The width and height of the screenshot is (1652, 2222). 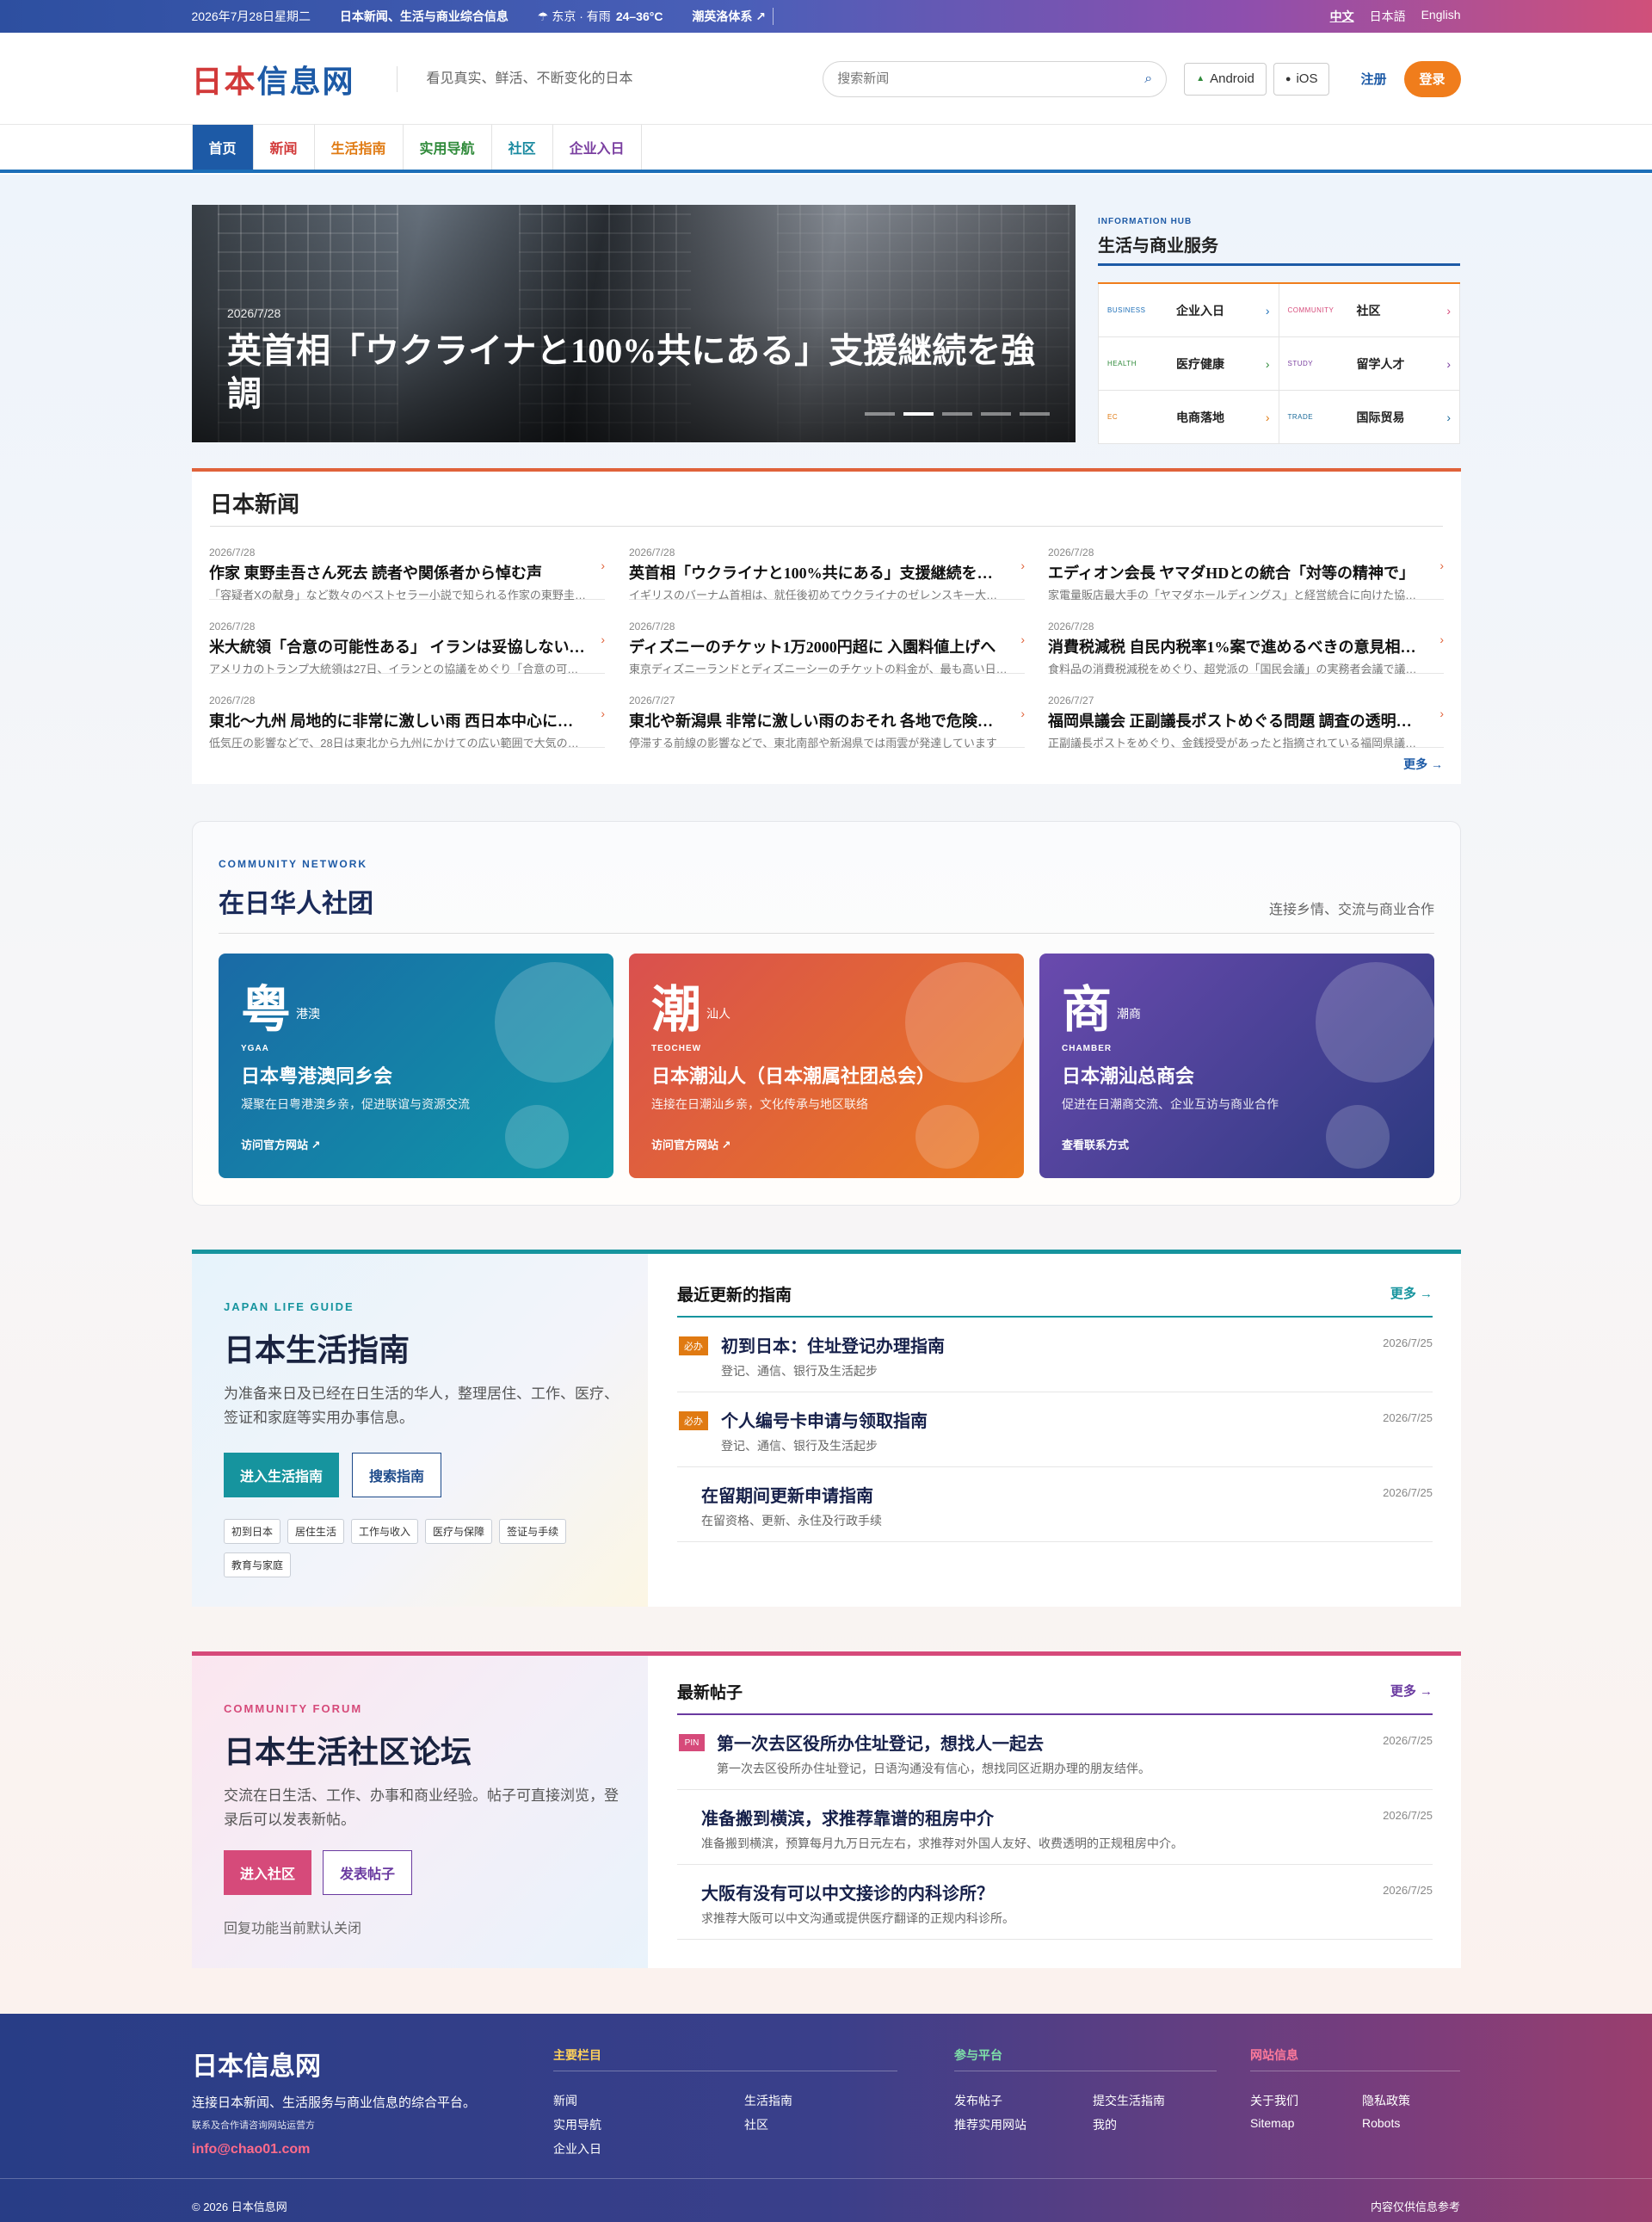 I want to click on chip-medical: 医疗与保障, so click(x=459, y=1531).